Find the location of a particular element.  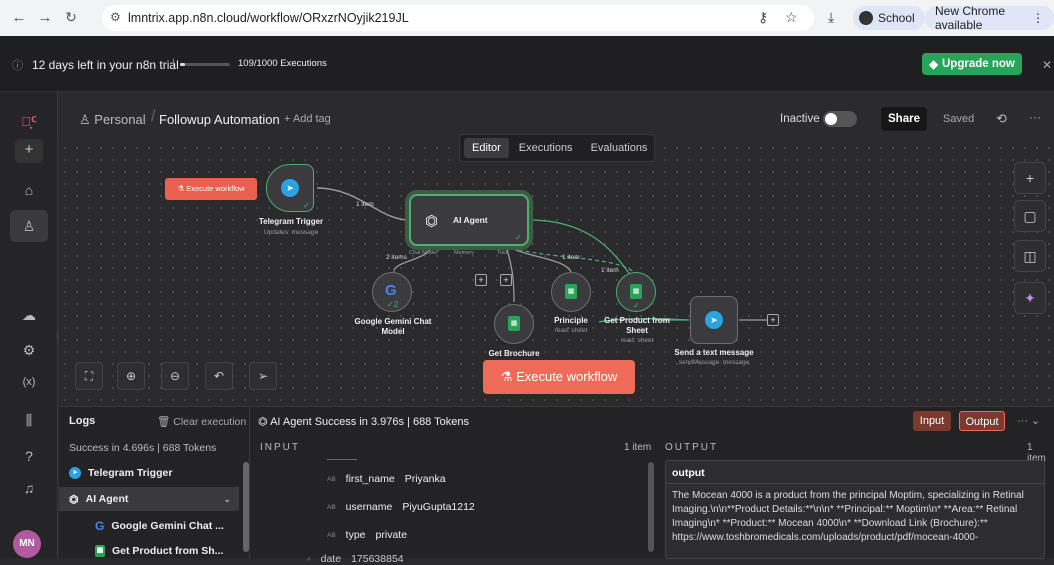

cloud-icon: ☁ is located at coordinates (29, 315).